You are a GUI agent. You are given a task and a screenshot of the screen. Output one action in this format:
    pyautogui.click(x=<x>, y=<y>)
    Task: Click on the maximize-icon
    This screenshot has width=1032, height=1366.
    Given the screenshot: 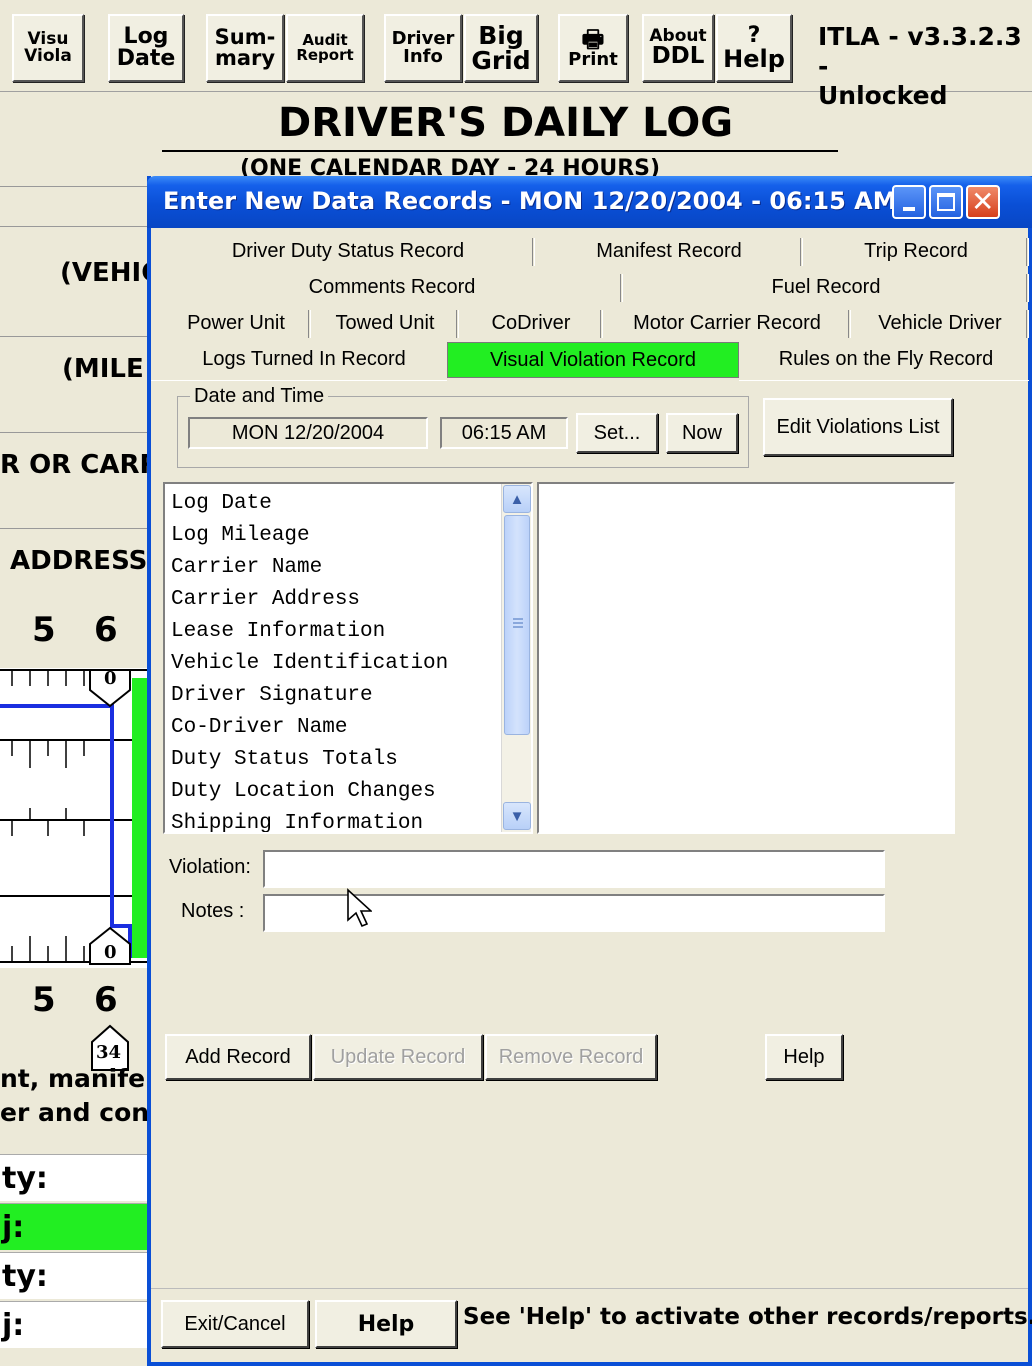 What is the action you would take?
    pyautogui.click(x=946, y=202)
    